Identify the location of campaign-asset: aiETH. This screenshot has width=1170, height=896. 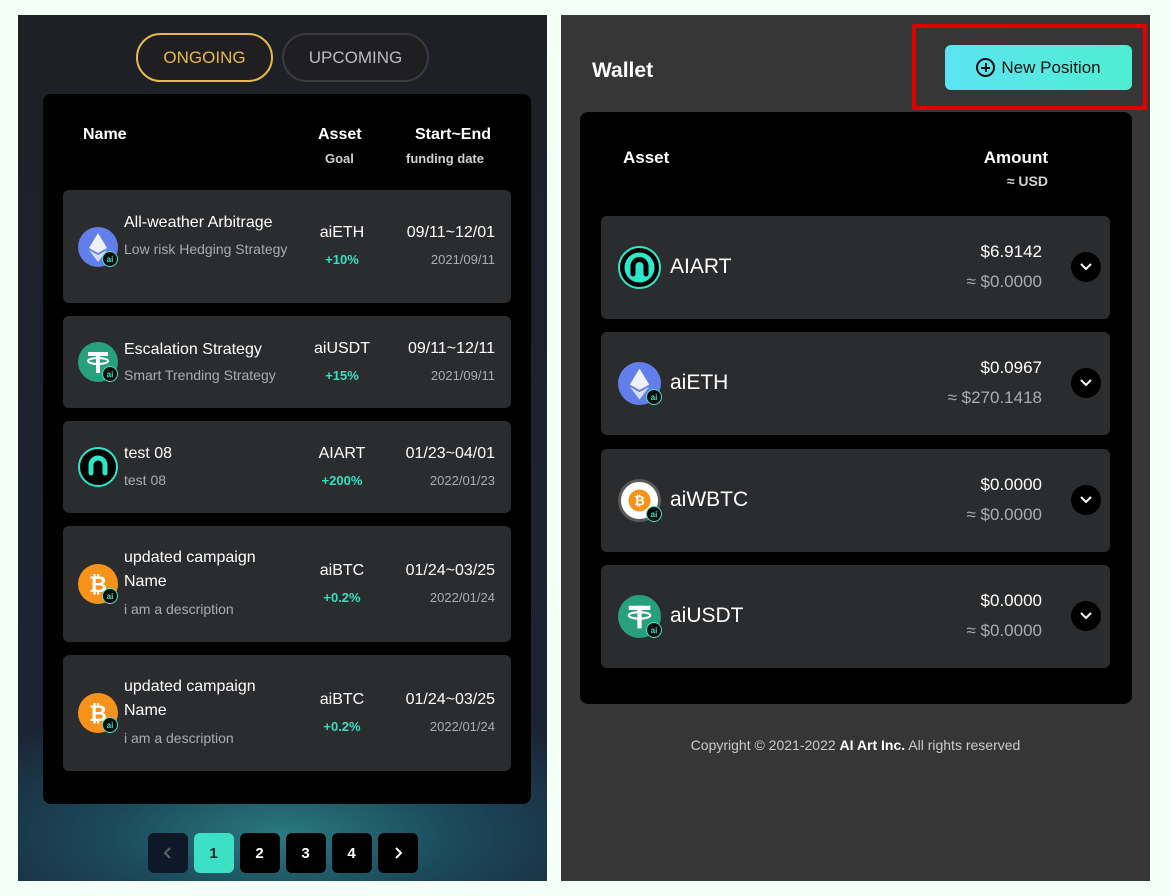
(342, 232).